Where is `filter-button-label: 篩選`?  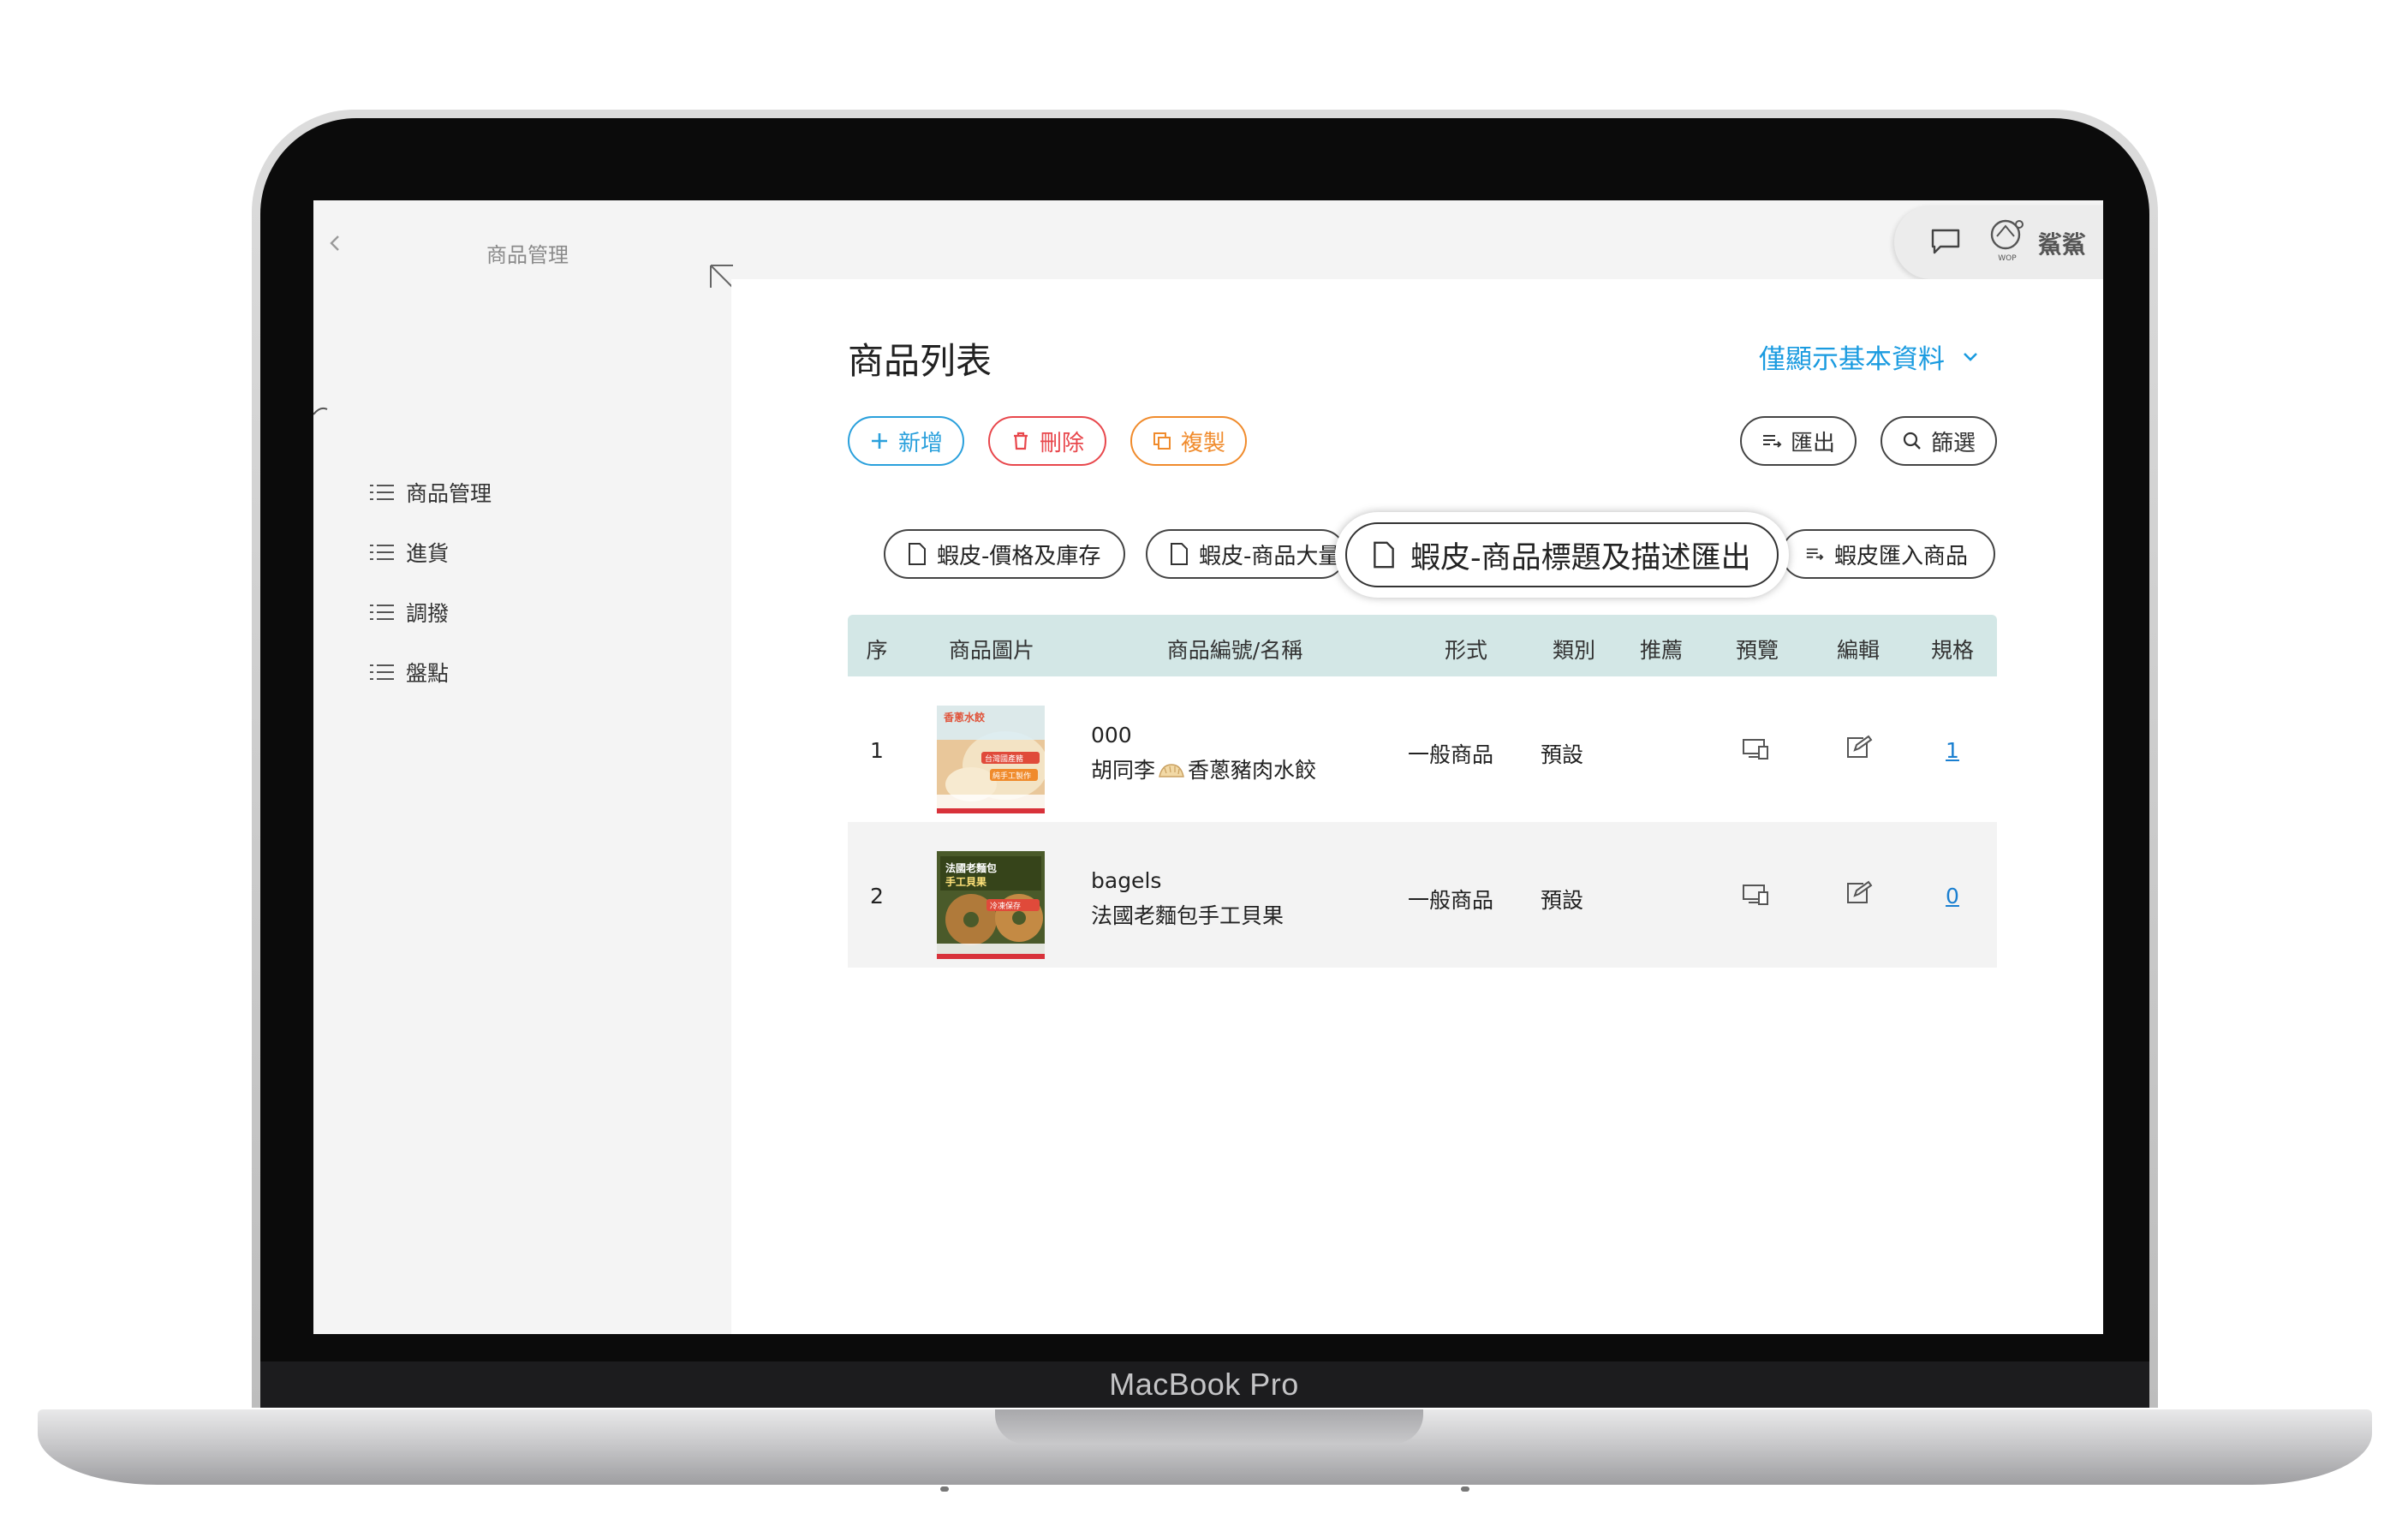 filter-button-label: 篩選 is located at coordinates (1953, 443).